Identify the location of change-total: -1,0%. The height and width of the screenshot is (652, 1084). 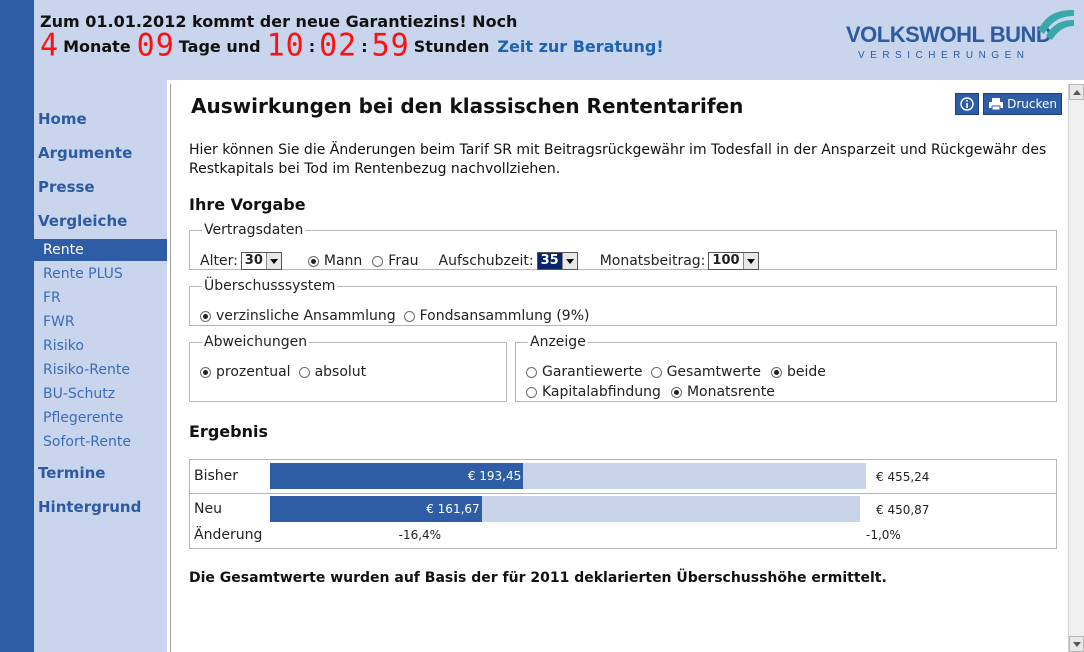
(883, 535).